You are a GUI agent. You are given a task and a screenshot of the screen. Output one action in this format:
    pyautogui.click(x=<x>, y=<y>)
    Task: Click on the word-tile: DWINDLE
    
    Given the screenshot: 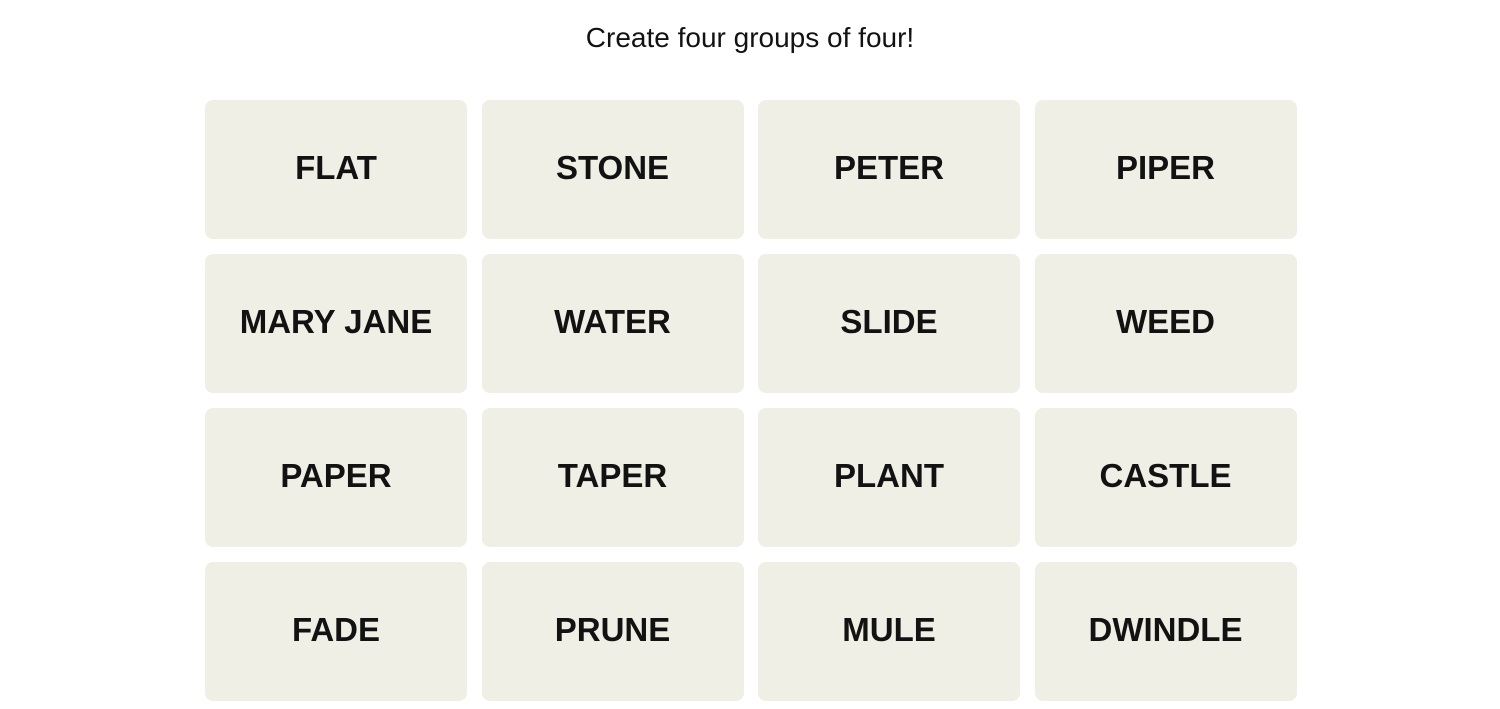 What is the action you would take?
    pyautogui.click(x=1165, y=631)
    